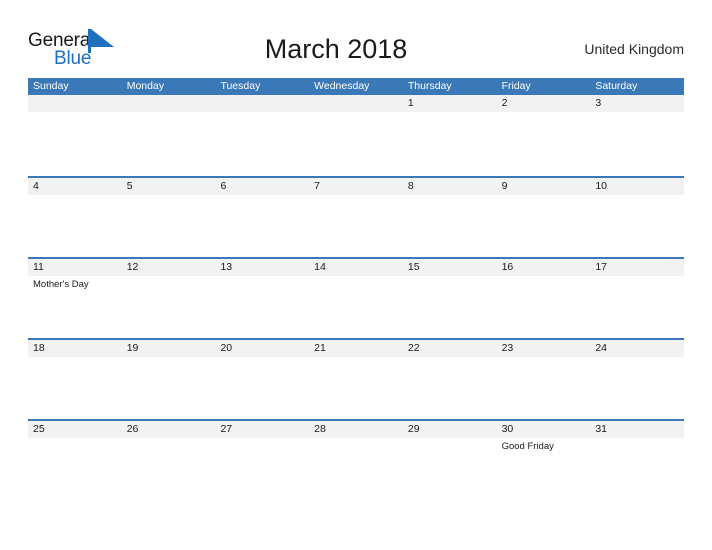 Image resolution: width=712 pixels, height=550 pixels. Describe the element at coordinates (226, 348) in the screenshot. I see `day-number: 20` at that location.